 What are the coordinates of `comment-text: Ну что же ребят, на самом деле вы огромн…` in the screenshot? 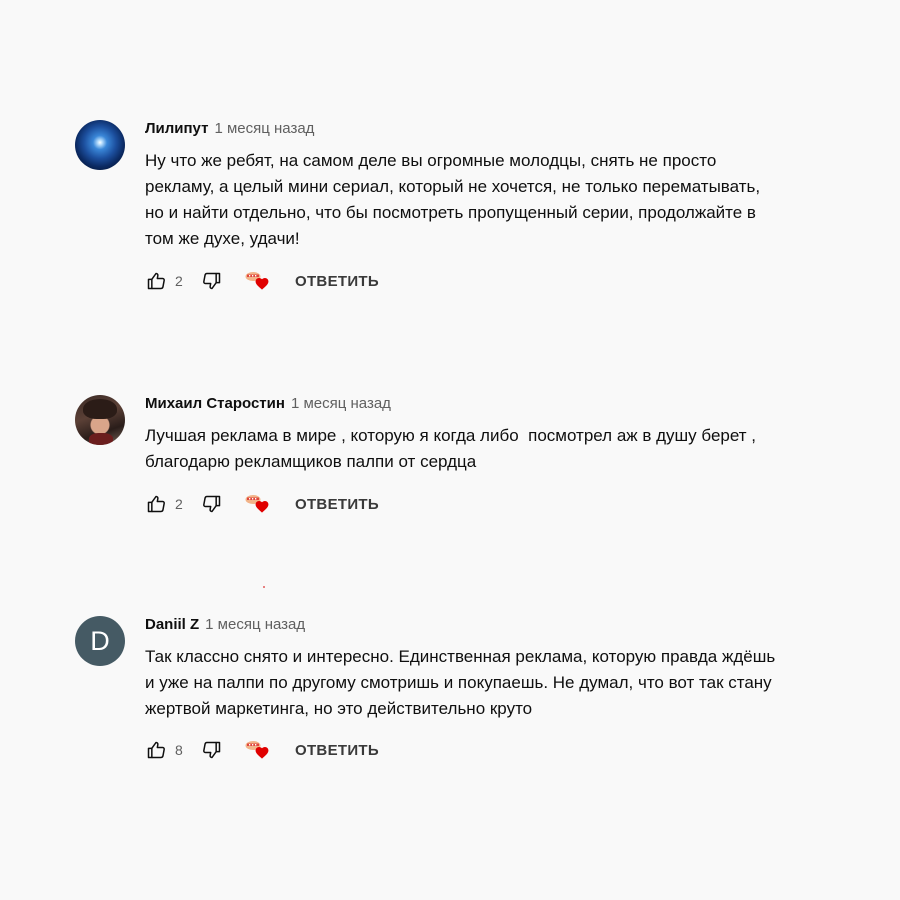 It's located at (453, 199).